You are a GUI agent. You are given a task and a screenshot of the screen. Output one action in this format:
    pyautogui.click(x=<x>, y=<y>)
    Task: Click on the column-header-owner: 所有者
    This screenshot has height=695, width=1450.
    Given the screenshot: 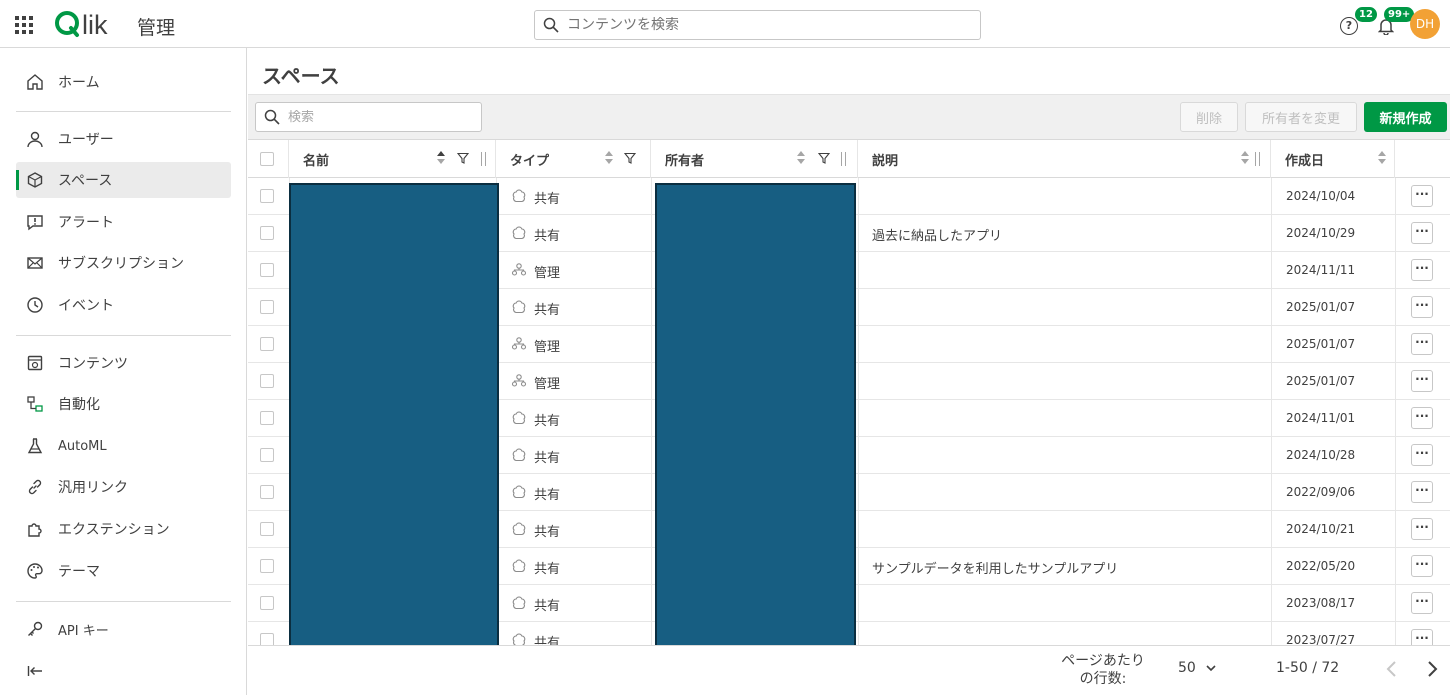 What is the action you would take?
    pyautogui.click(x=754, y=159)
    